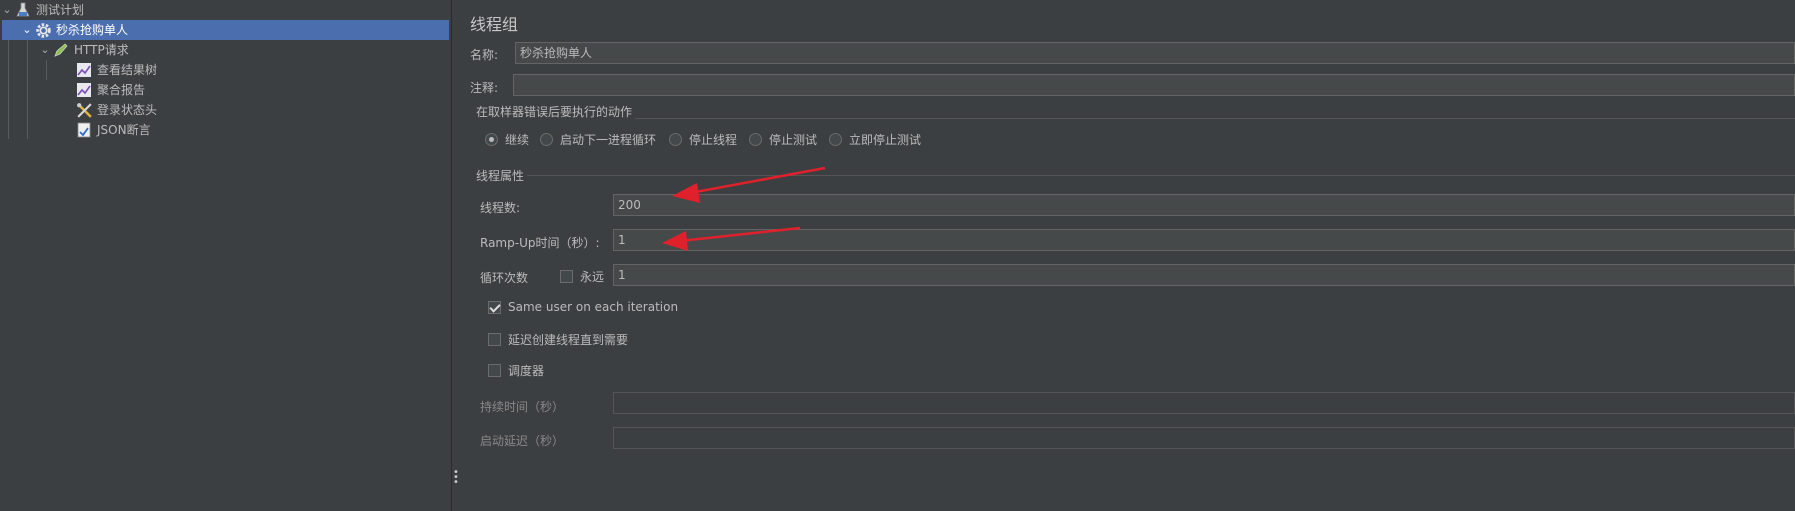  I want to click on annotation-arrows, so click(744, 208).